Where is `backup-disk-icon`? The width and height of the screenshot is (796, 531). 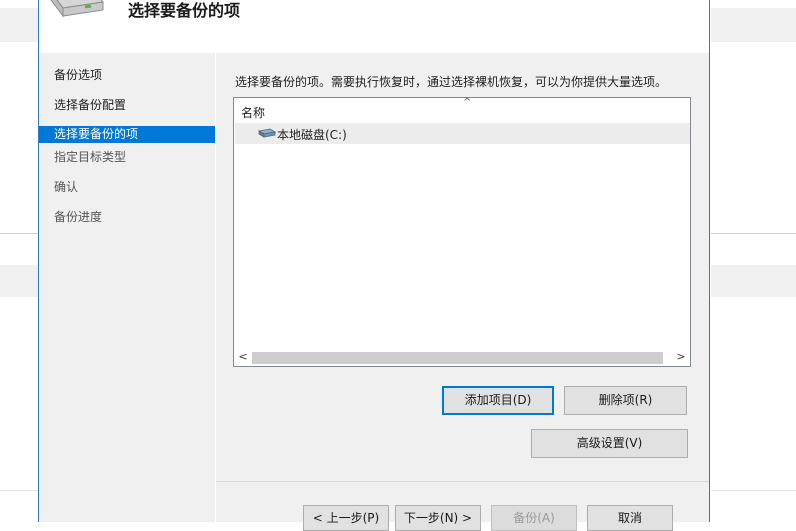 backup-disk-icon is located at coordinates (77, 9).